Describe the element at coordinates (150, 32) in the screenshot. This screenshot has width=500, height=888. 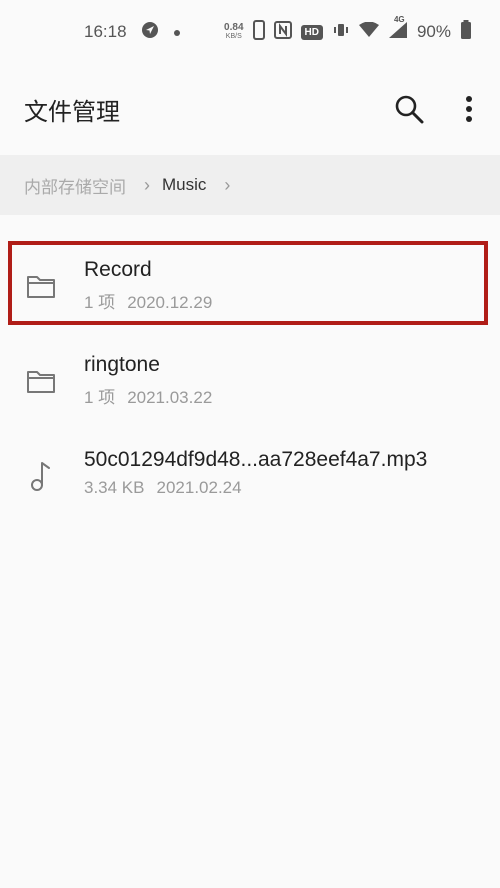
I see `location-arrow-icon` at that location.